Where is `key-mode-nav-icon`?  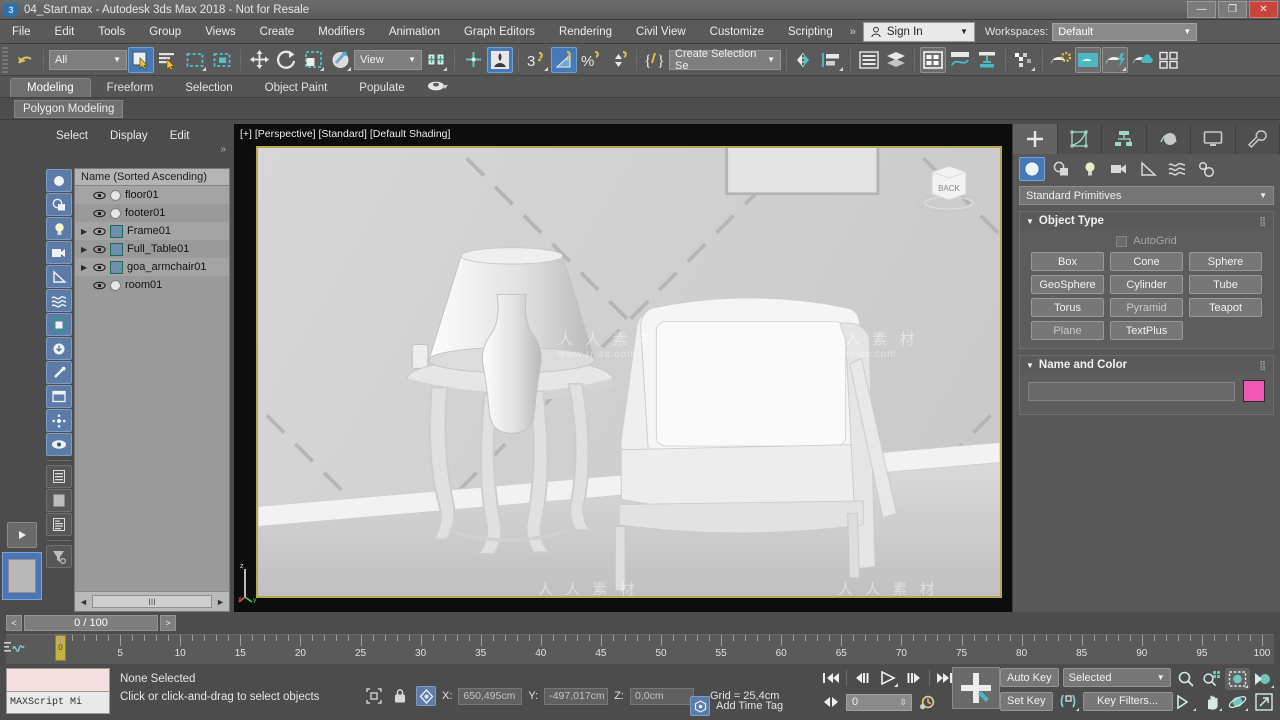 key-mode-nav-icon is located at coordinates (831, 702).